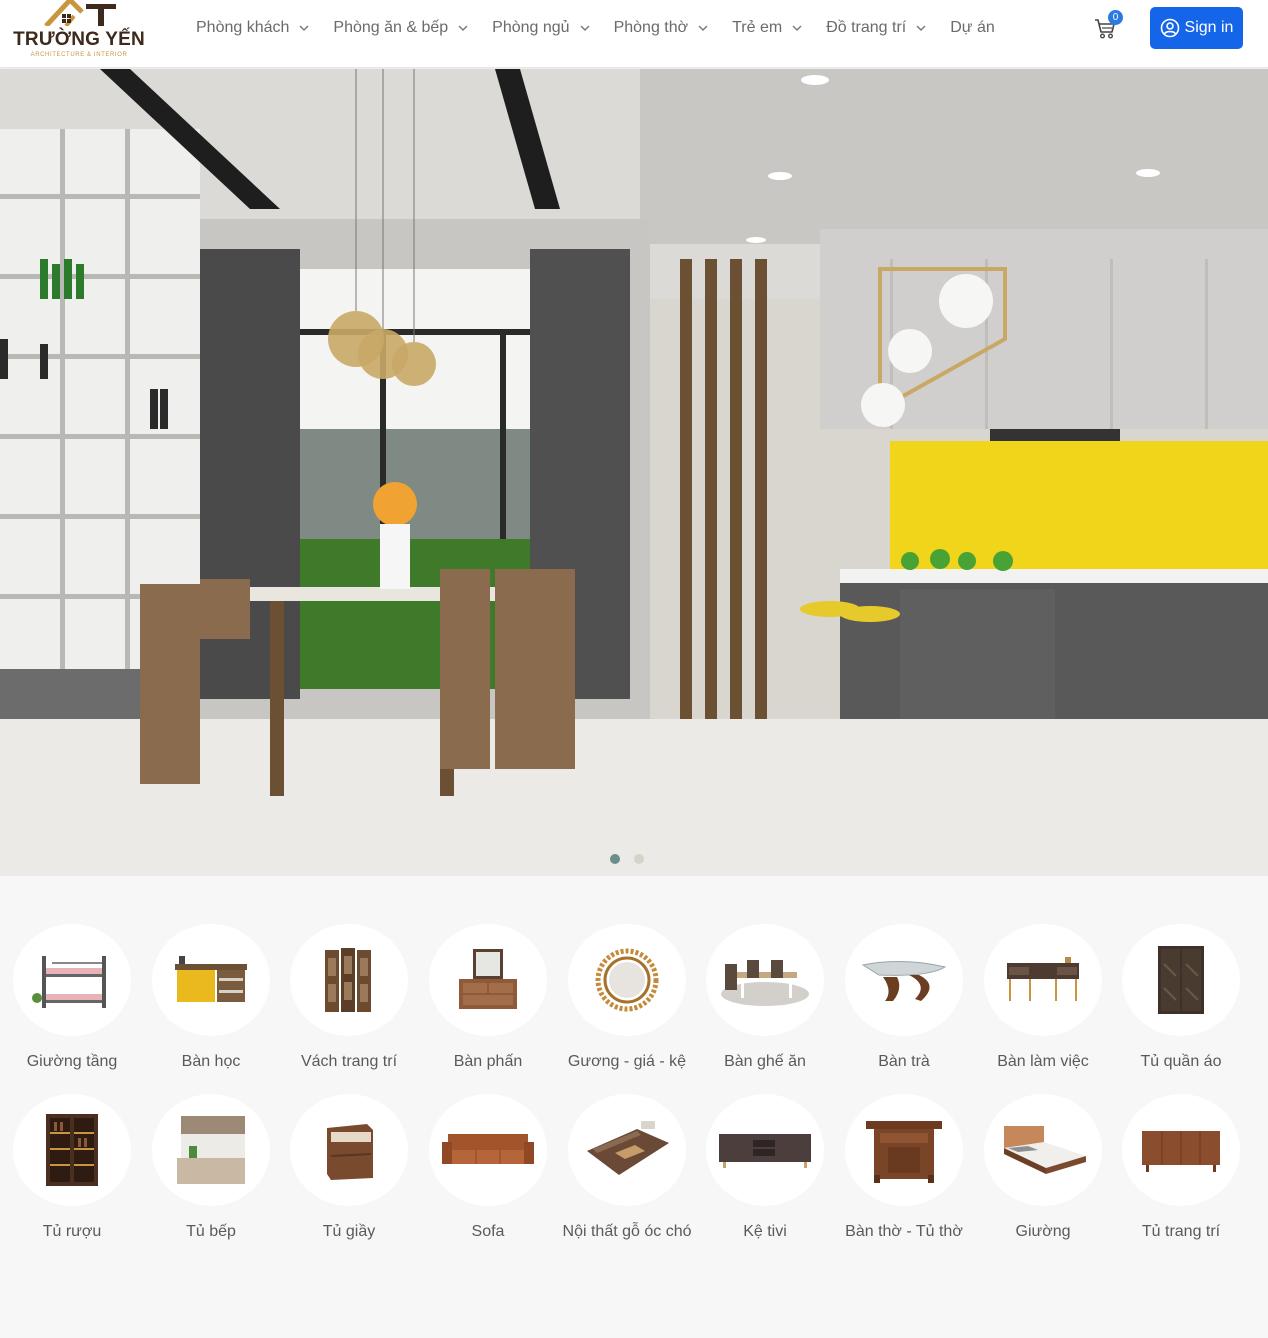 Image resolution: width=1268 pixels, height=1338 pixels. I want to click on altar-icon, so click(904, 1152).